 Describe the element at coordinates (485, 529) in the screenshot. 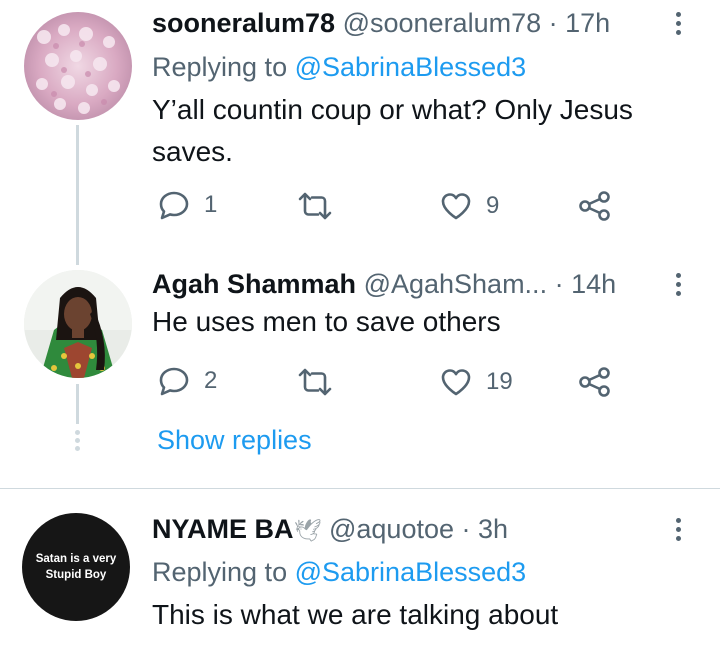

I see `timestamp: · 3h` at that location.